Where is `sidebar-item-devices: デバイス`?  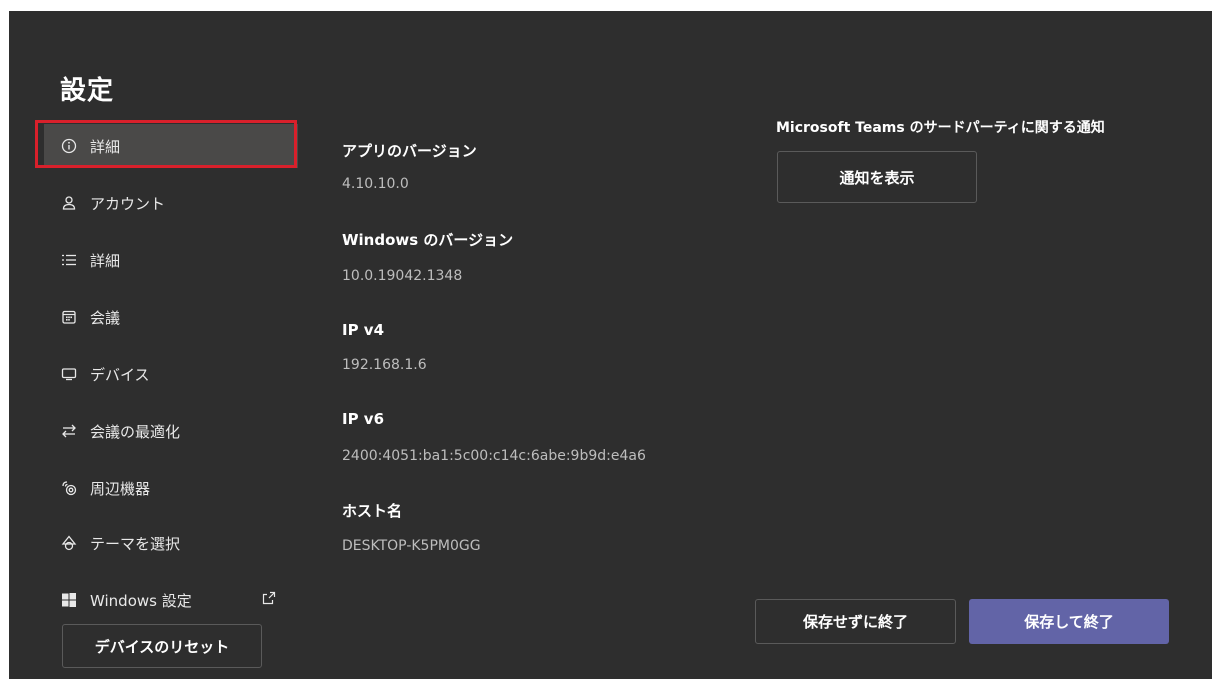
sidebar-item-devices: デバイス is located at coordinates (171, 374).